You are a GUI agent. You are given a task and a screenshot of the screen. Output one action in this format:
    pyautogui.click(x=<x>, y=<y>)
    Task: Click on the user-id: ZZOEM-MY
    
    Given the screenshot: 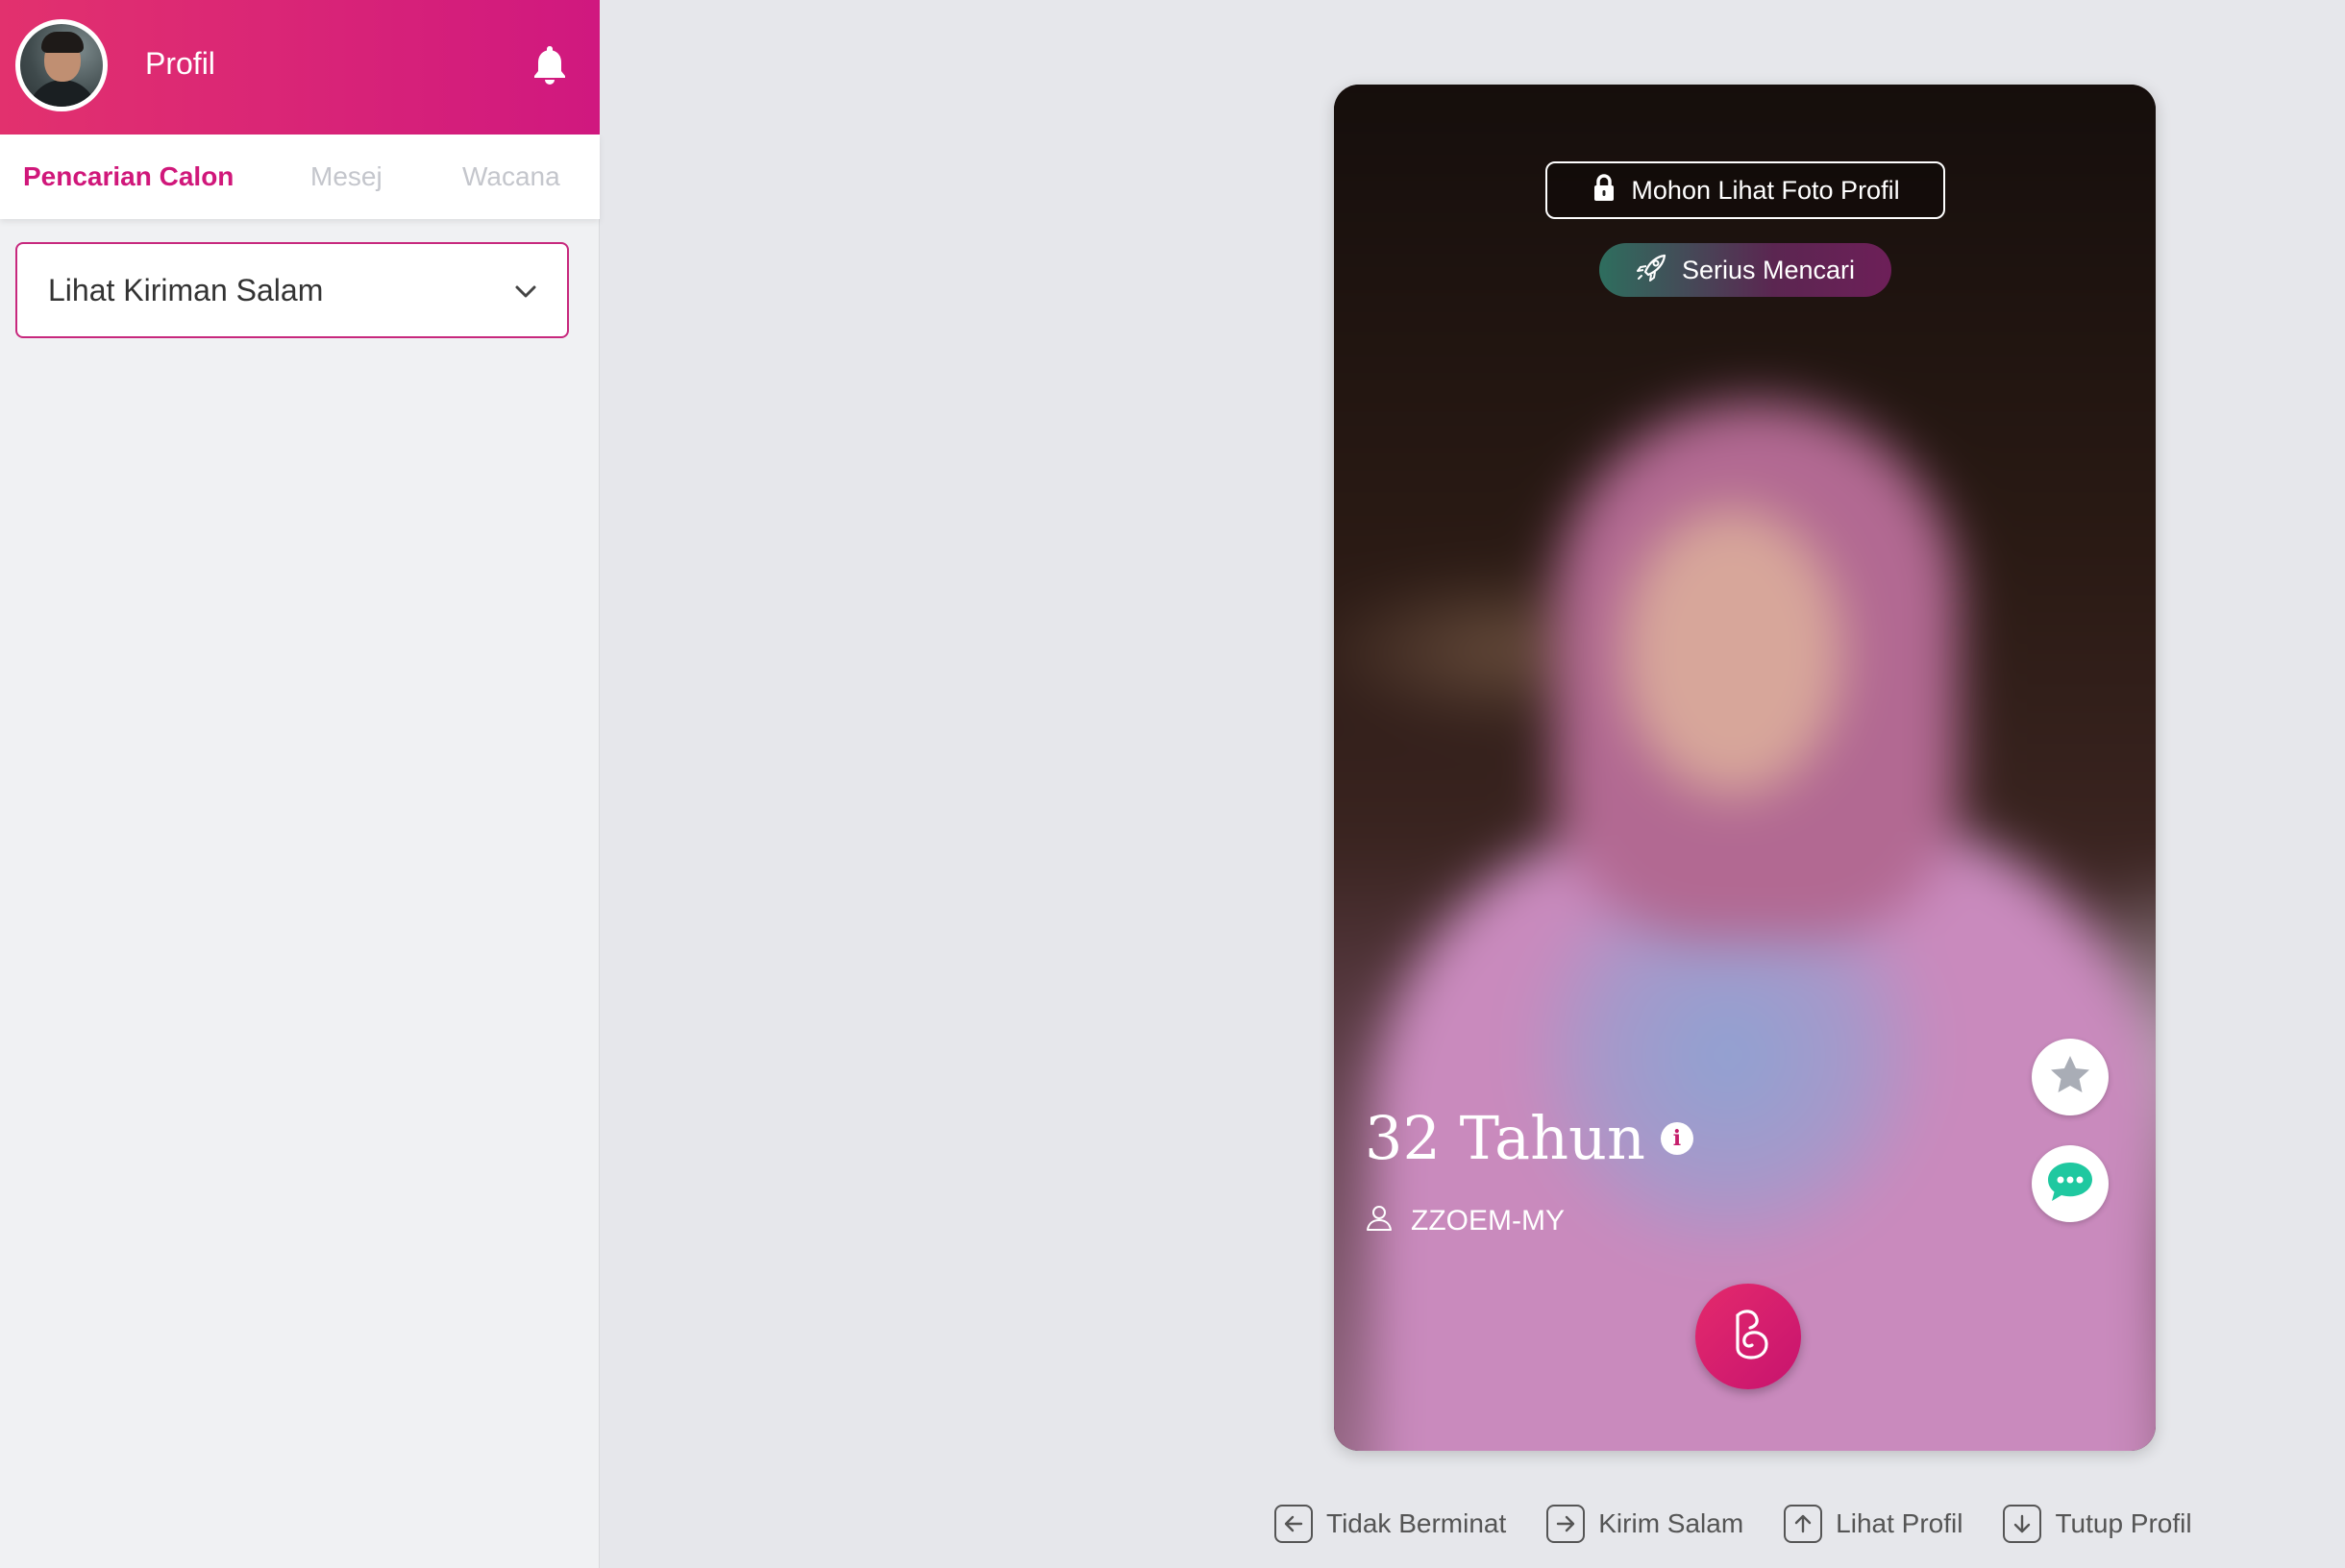 What is the action you would take?
    pyautogui.click(x=1465, y=1221)
    